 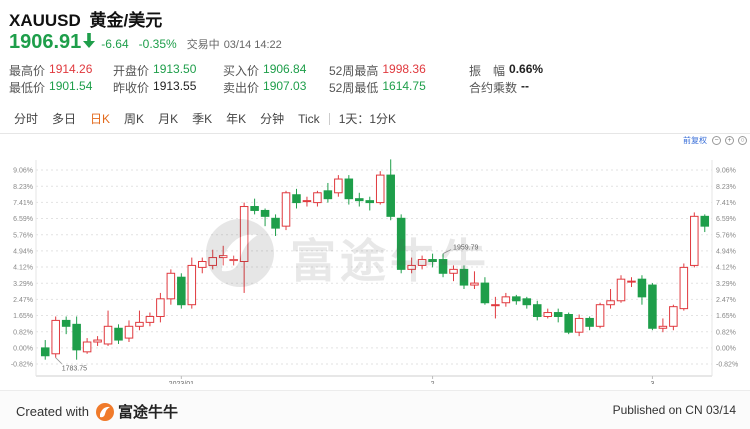 What do you see at coordinates (61, 87) in the screenshot?
I see `stat-cell: 最低价 1901.54` at bounding box center [61, 87].